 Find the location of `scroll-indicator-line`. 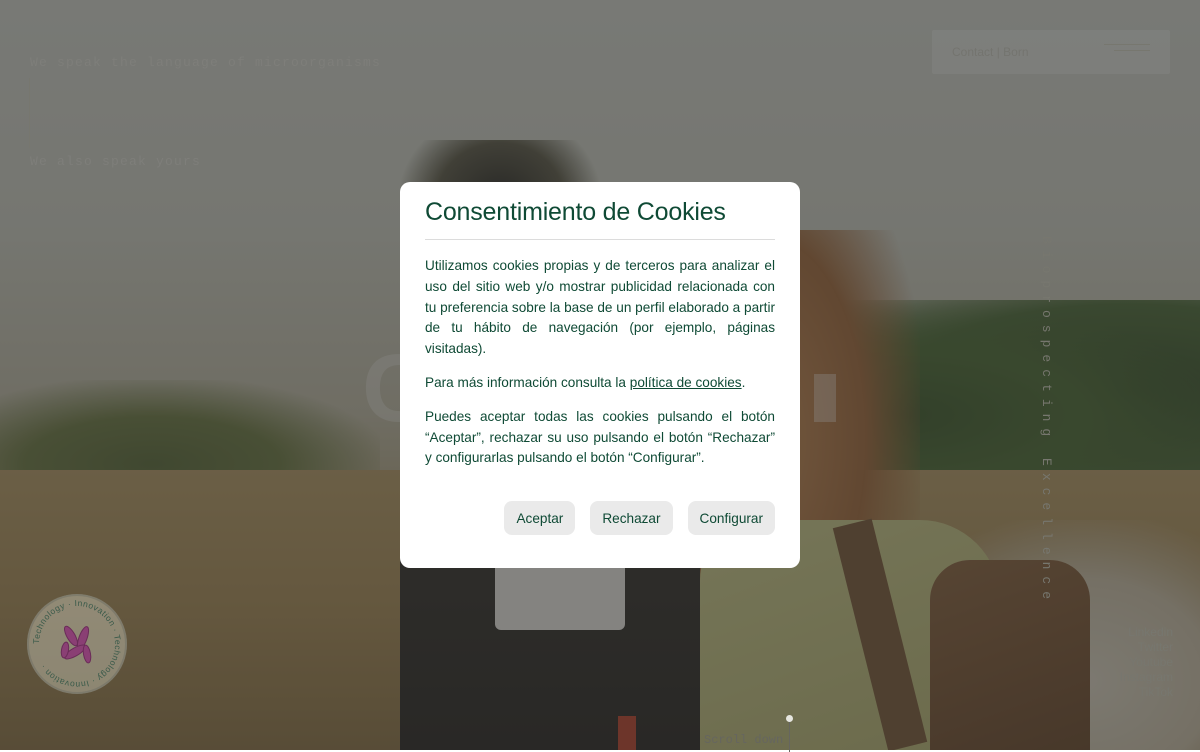

scroll-indicator-line is located at coordinates (789, 735).